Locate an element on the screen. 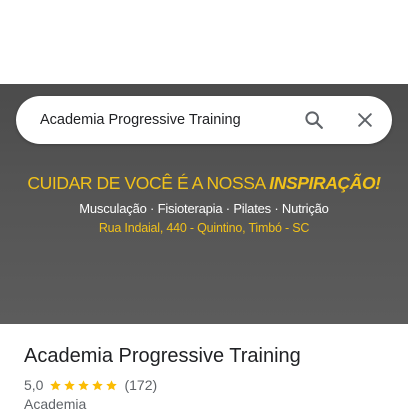 Image resolution: width=408 pixels, height=413 pixels. banner-headline-bold: INSPIRAÇÃO! is located at coordinates (325, 183).